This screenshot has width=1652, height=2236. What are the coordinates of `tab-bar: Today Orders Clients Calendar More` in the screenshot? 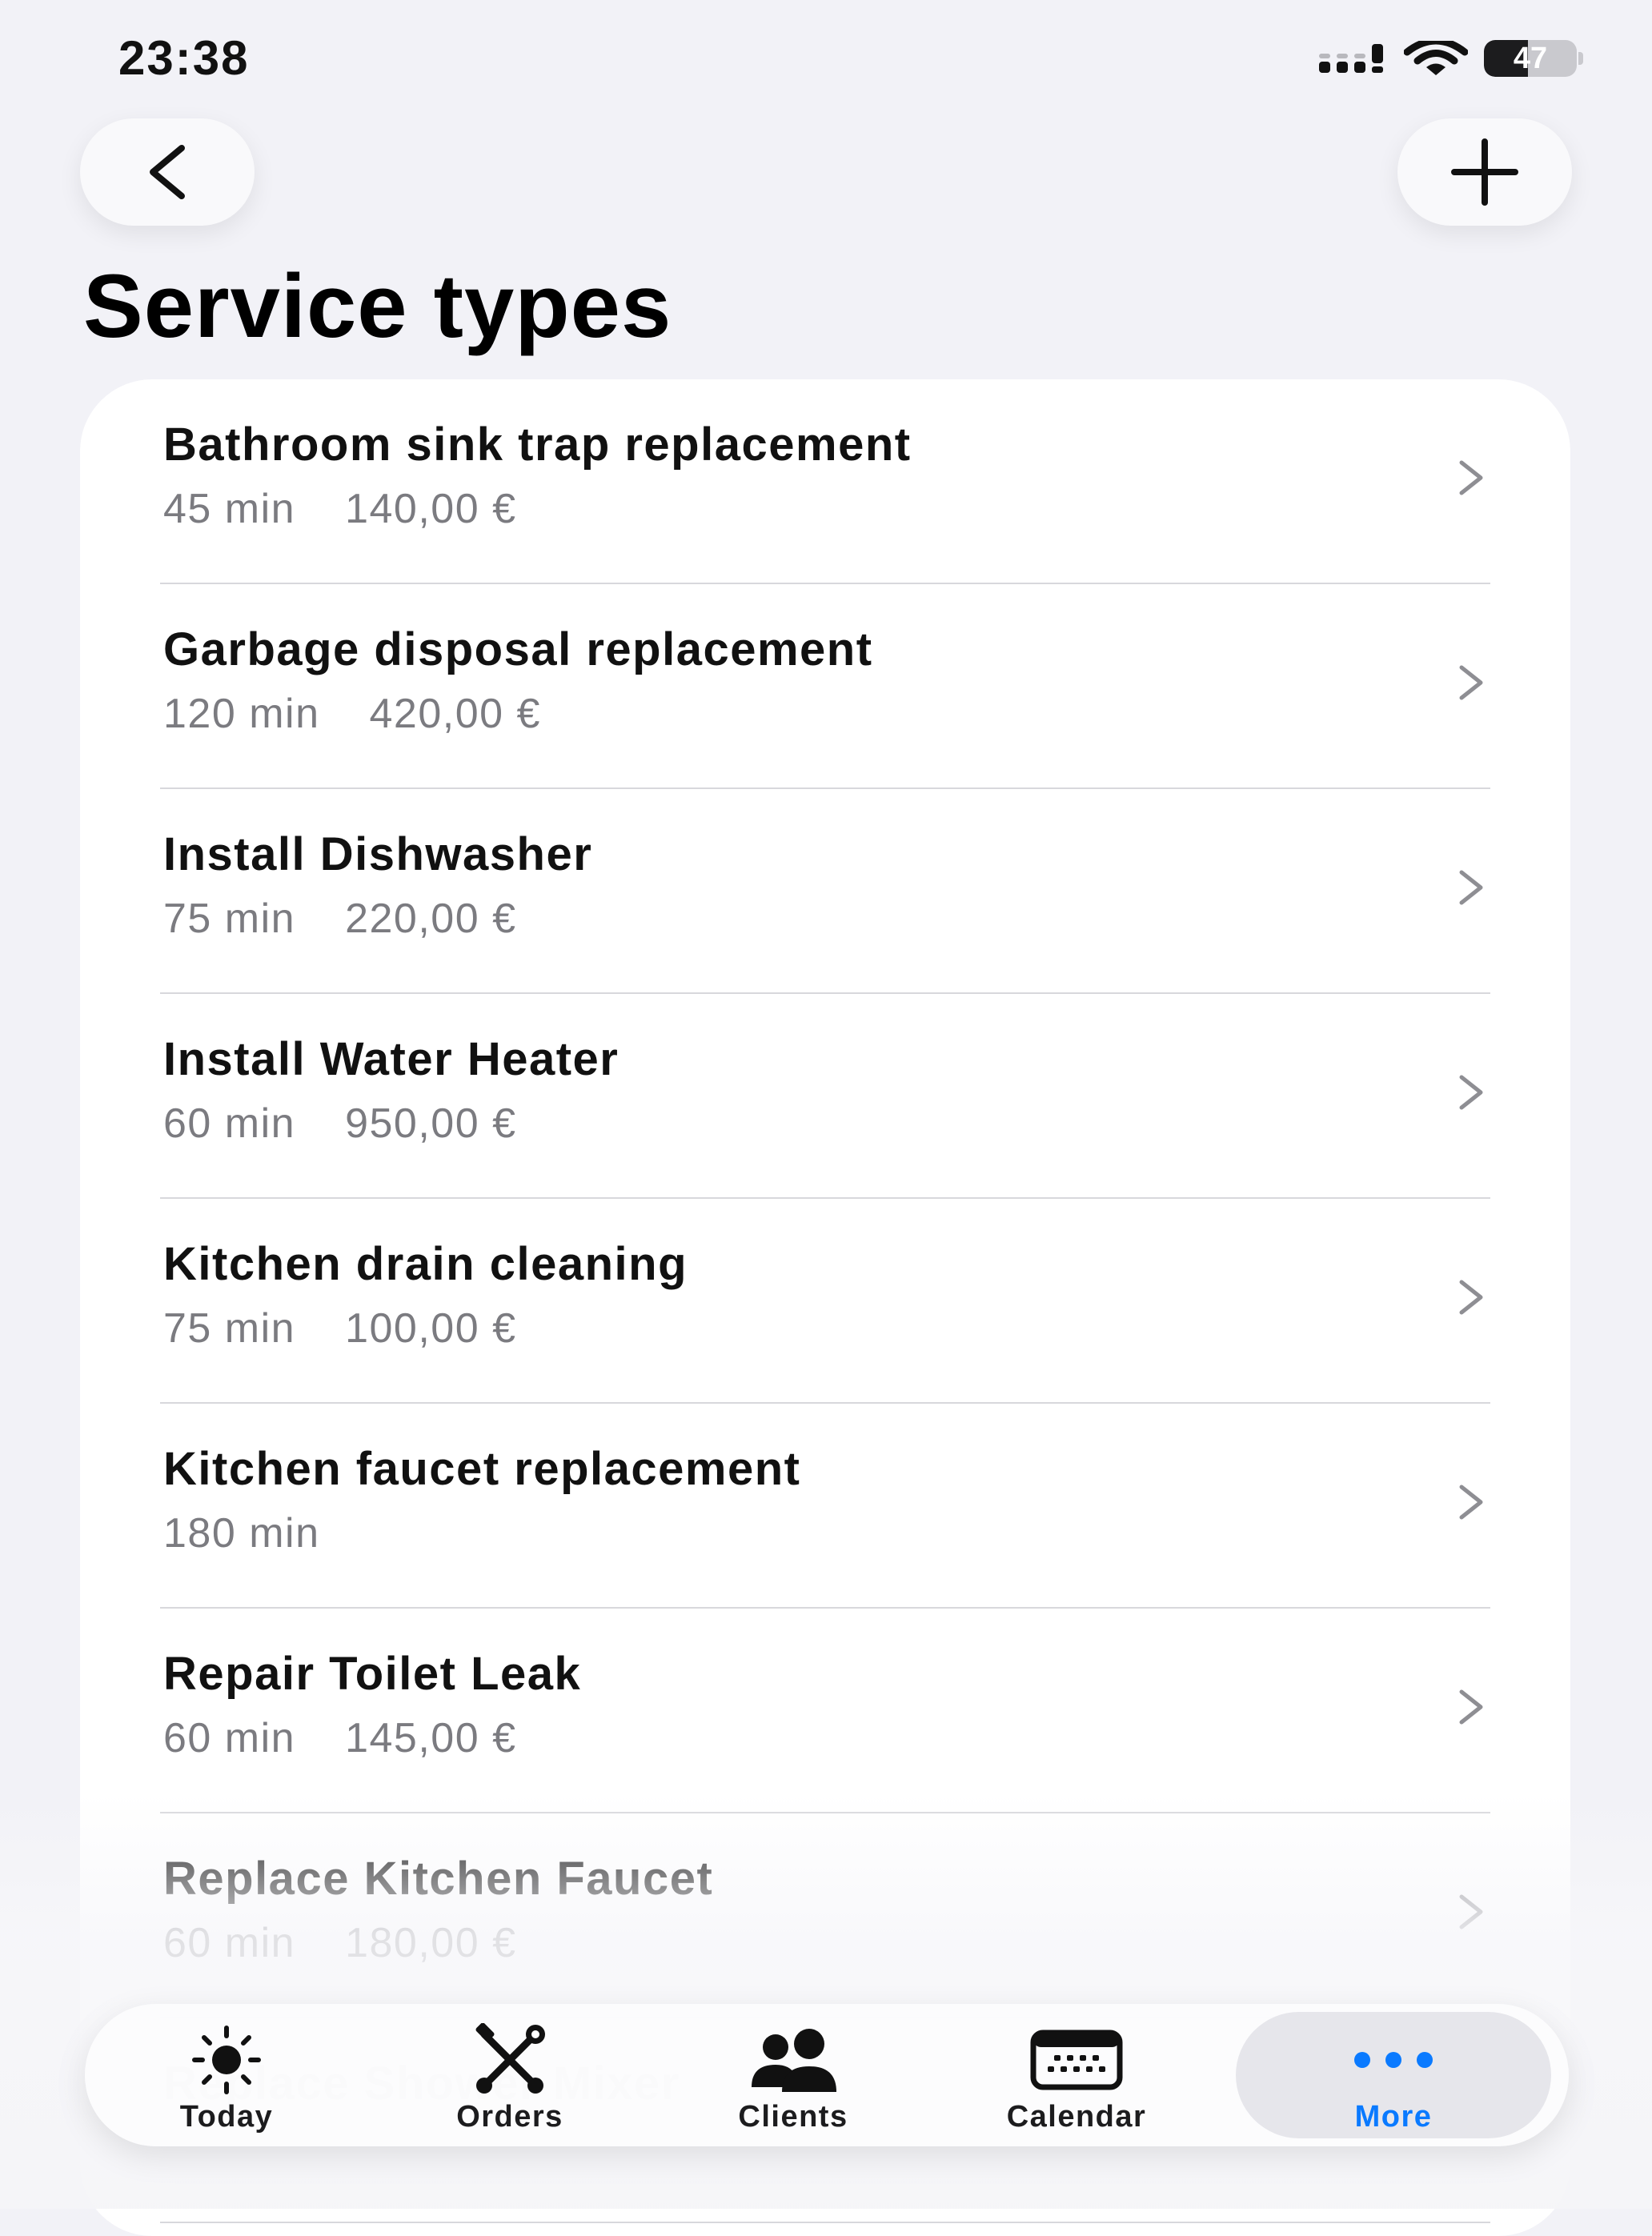 It's located at (827, 2075).